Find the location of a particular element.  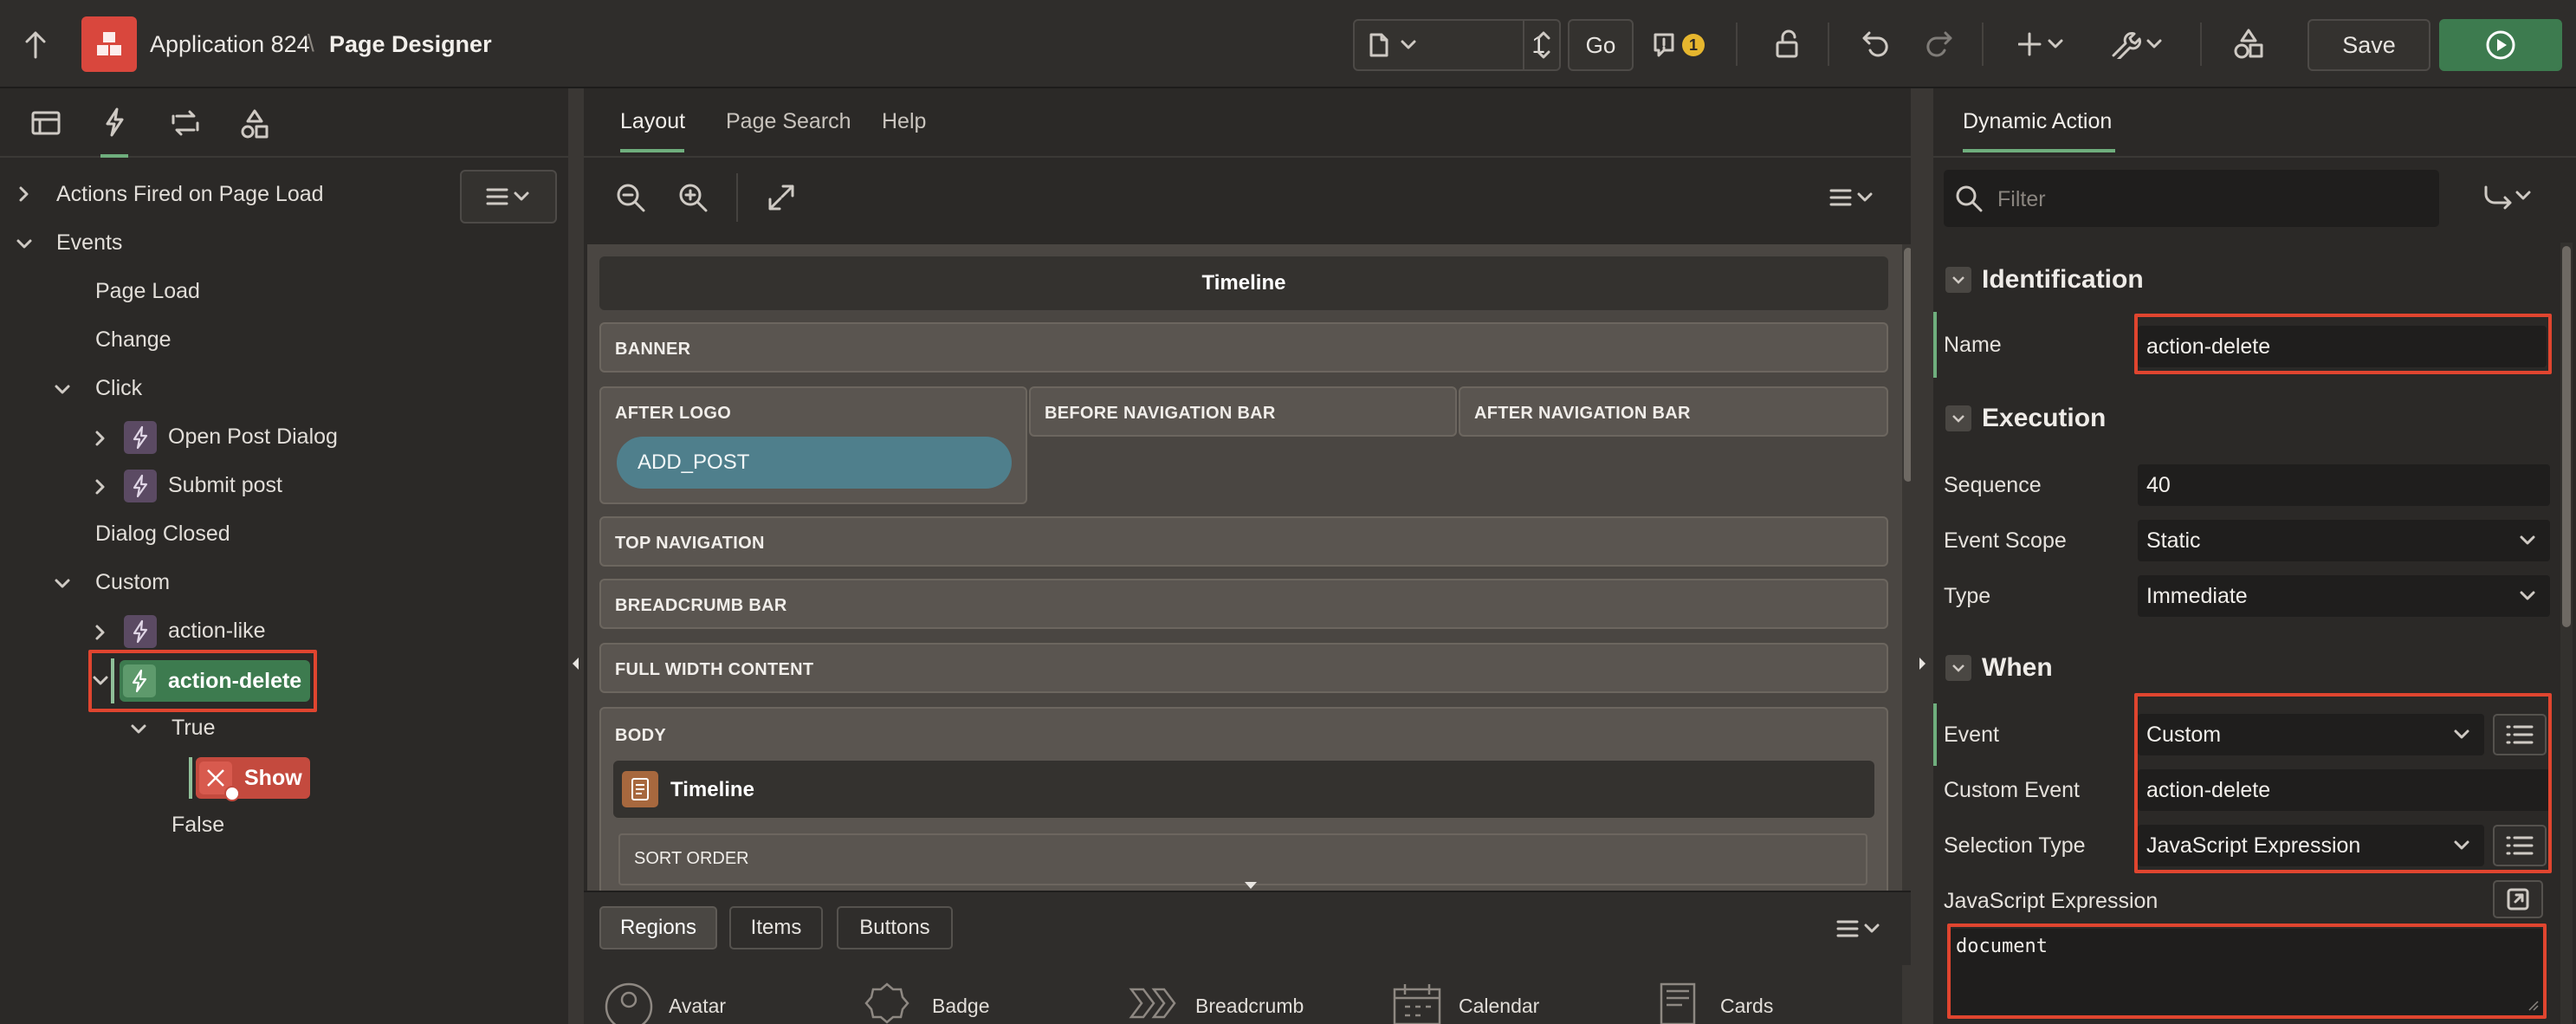

run-button is located at coordinates (2500, 45).